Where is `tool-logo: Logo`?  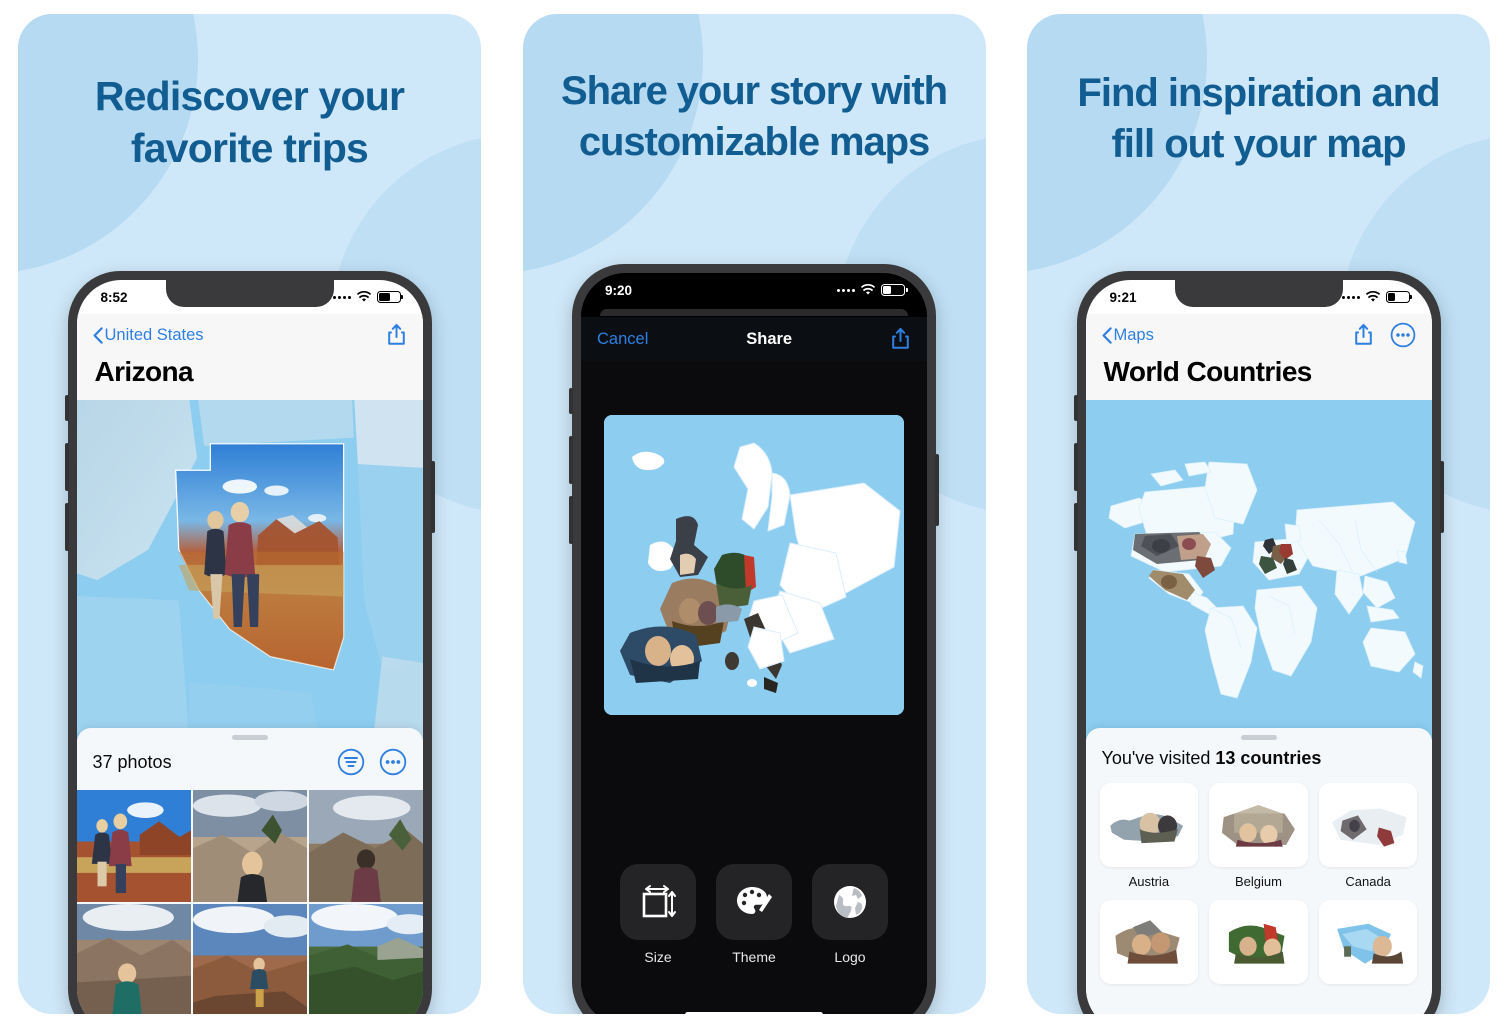 tool-logo: Logo is located at coordinates (850, 914).